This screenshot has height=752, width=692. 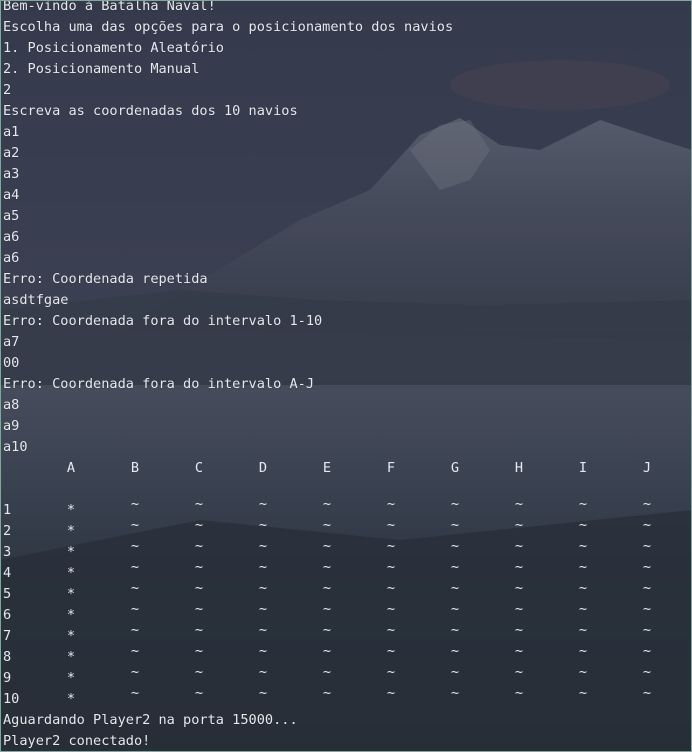 What do you see at coordinates (135, 468) in the screenshot?
I see `board-column-header: B` at bounding box center [135, 468].